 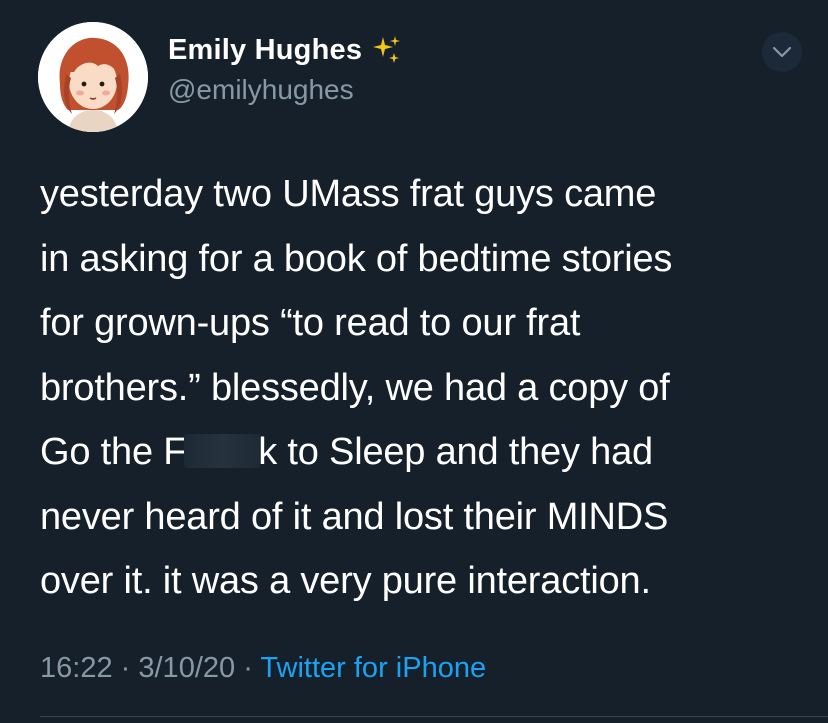 What do you see at coordinates (455, 452) in the screenshot?
I see `censored-text-after: k to Sleep and they had` at bounding box center [455, 452].